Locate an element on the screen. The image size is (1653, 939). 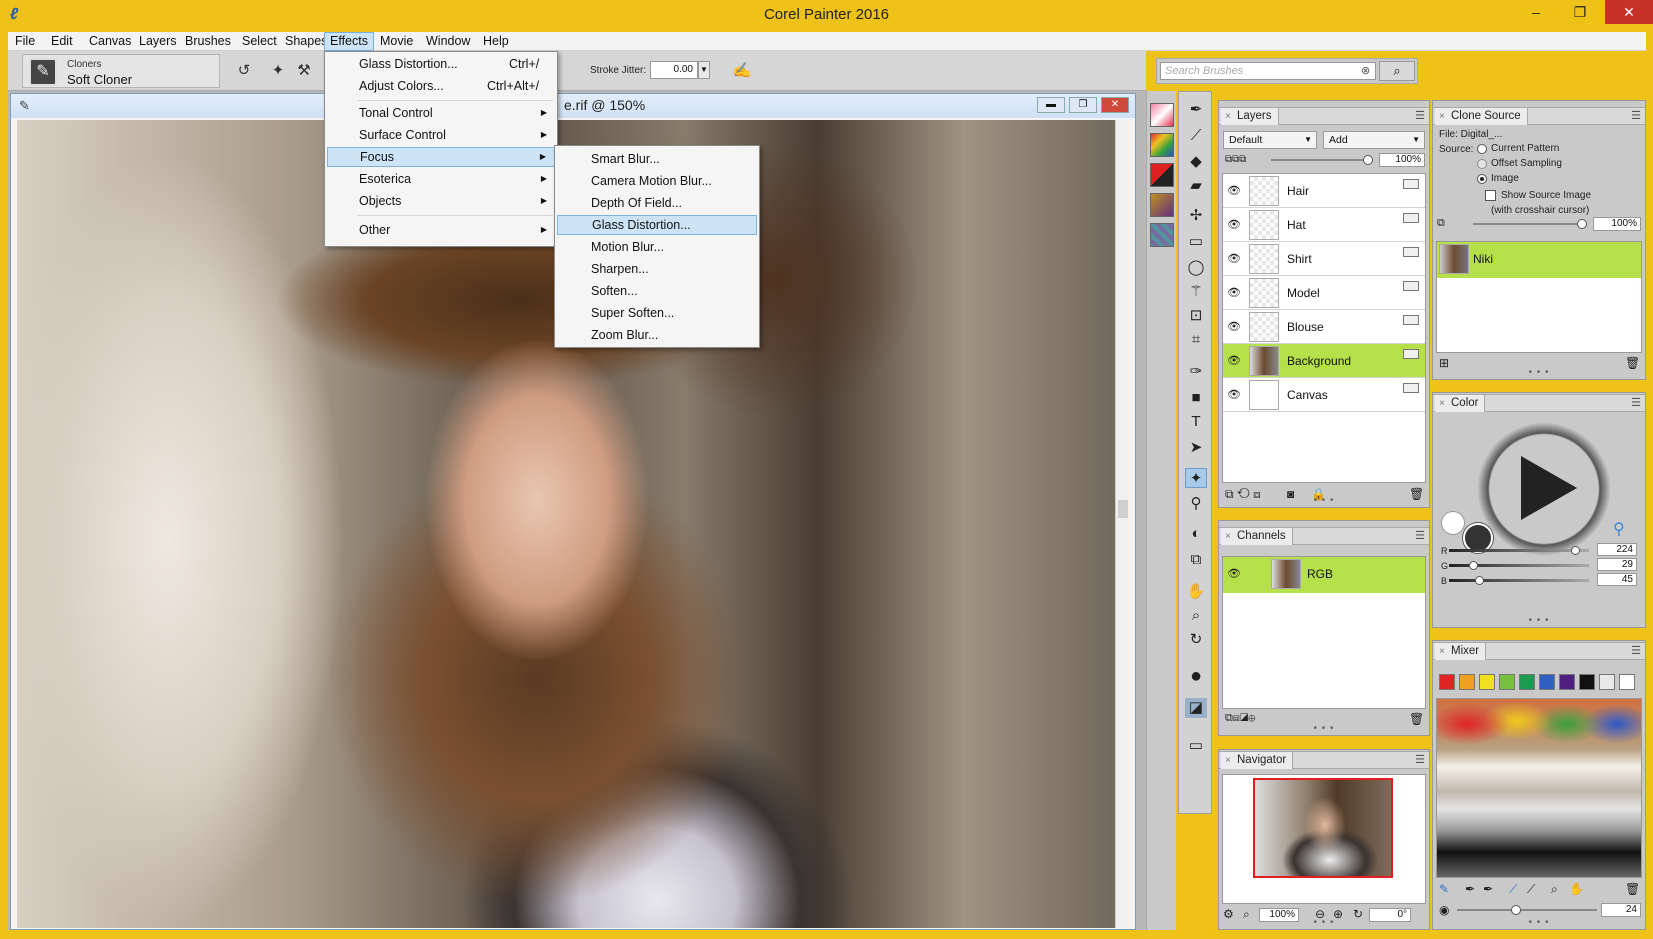
navigator-view is located at coordinates (1324, 839).